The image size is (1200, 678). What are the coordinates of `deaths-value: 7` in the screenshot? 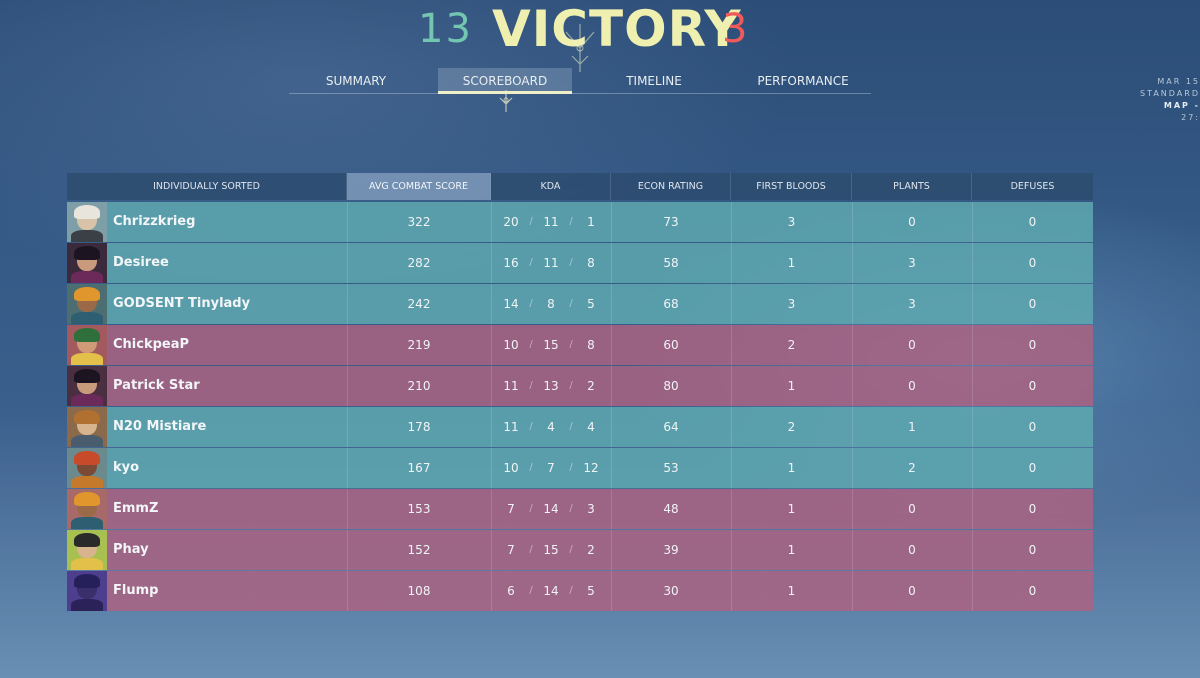 It's located at (551, 468).